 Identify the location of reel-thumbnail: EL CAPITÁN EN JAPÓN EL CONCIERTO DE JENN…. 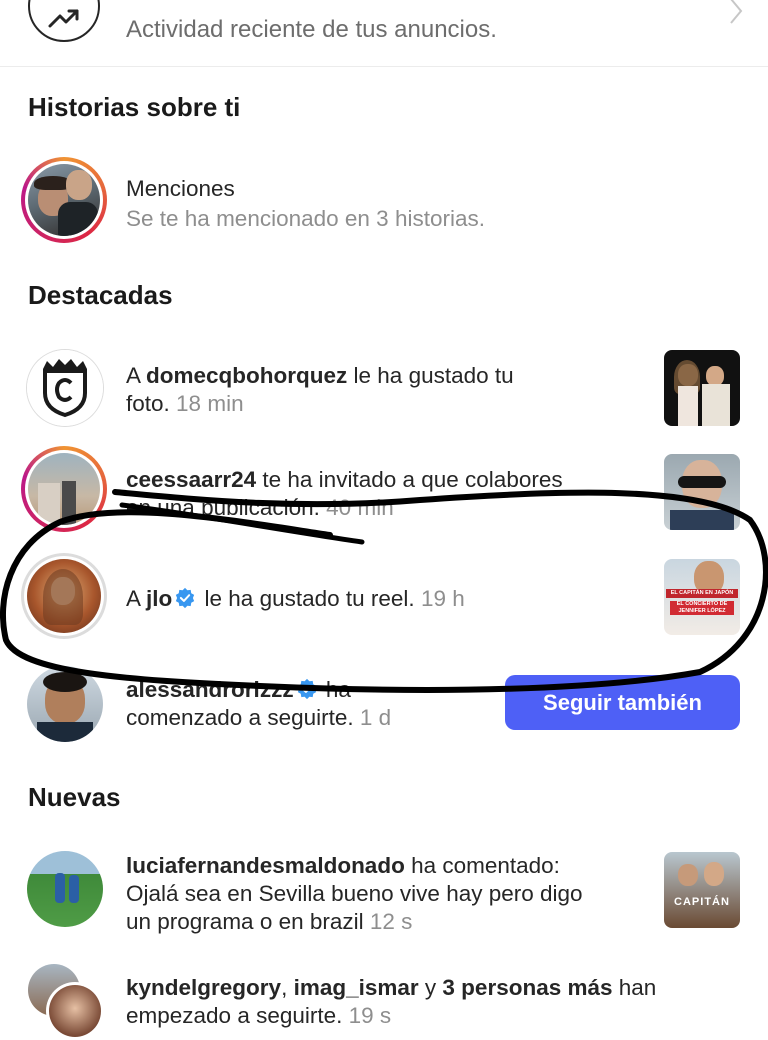
(702, 597).